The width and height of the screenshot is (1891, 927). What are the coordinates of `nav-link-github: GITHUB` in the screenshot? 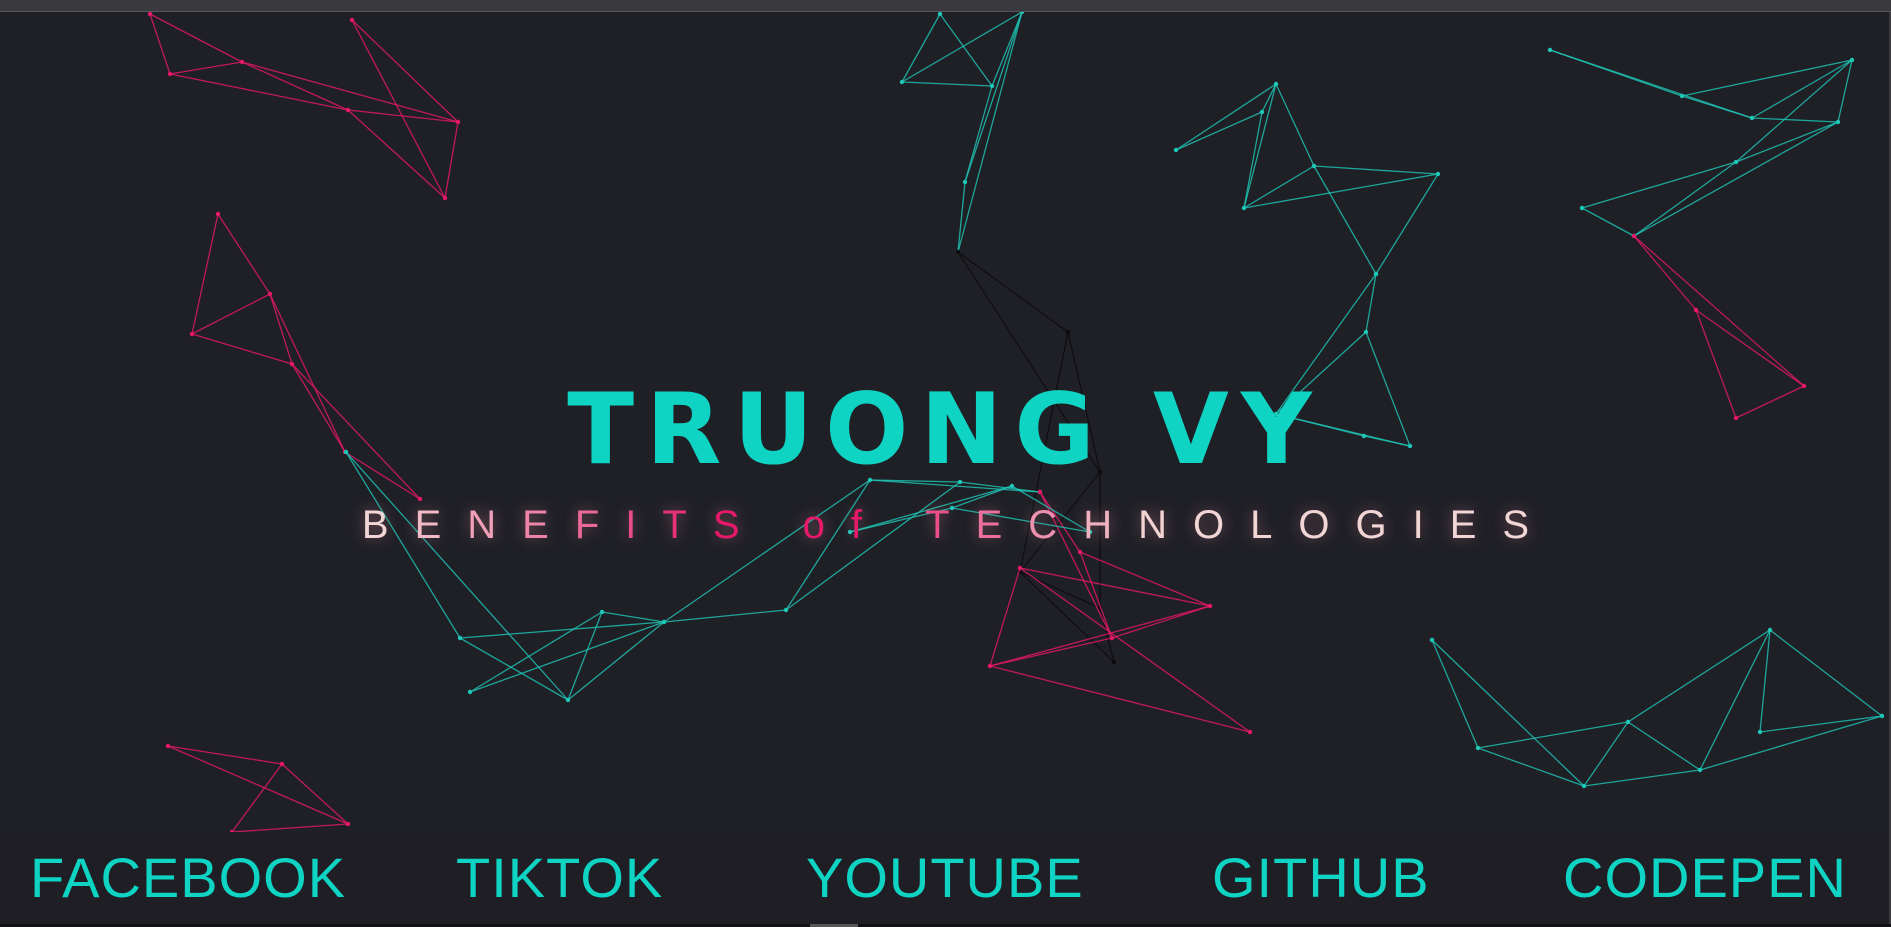 It's located at (1321, 878).